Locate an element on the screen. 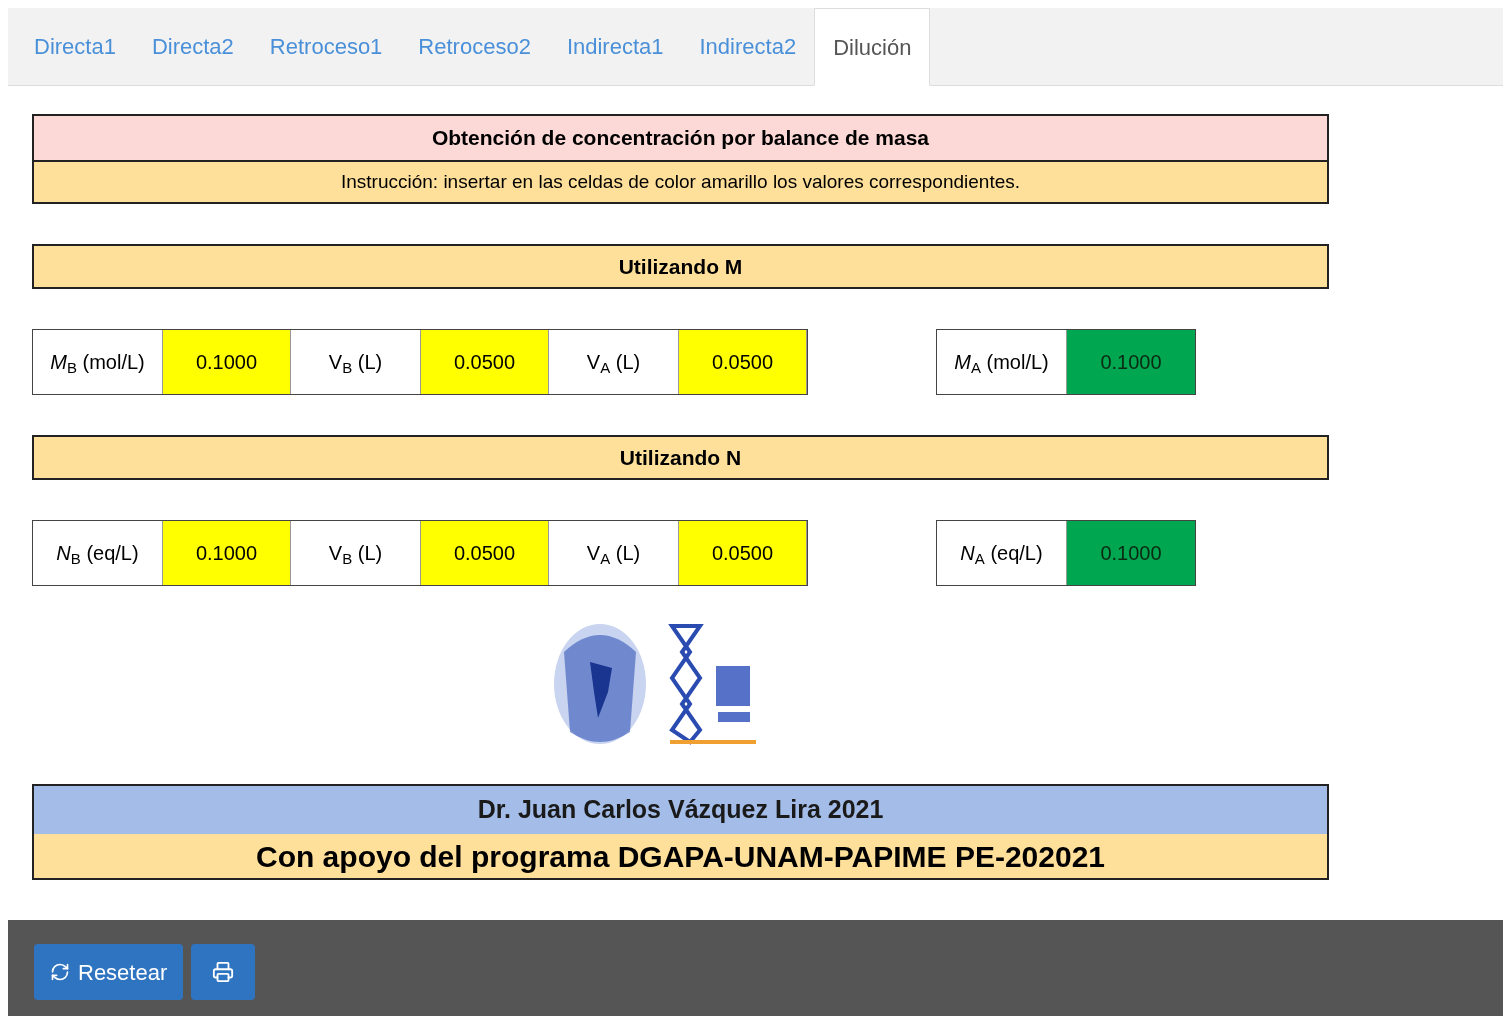  refresh-icon is located at coordinates (60, 972).